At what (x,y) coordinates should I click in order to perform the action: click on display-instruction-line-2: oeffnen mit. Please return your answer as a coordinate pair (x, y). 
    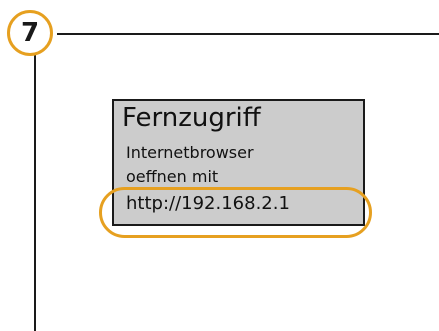
    Looking at the image, I should click on (172, 176).